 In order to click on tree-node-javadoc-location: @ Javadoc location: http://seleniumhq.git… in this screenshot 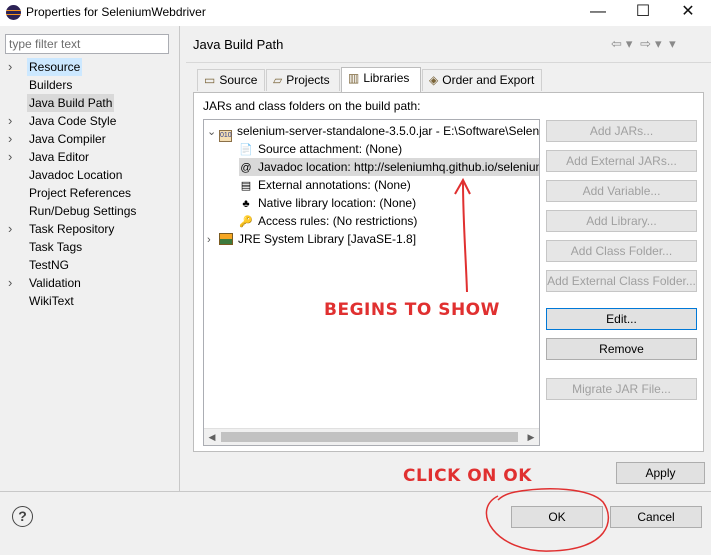, I will do `click(389, 167)`.